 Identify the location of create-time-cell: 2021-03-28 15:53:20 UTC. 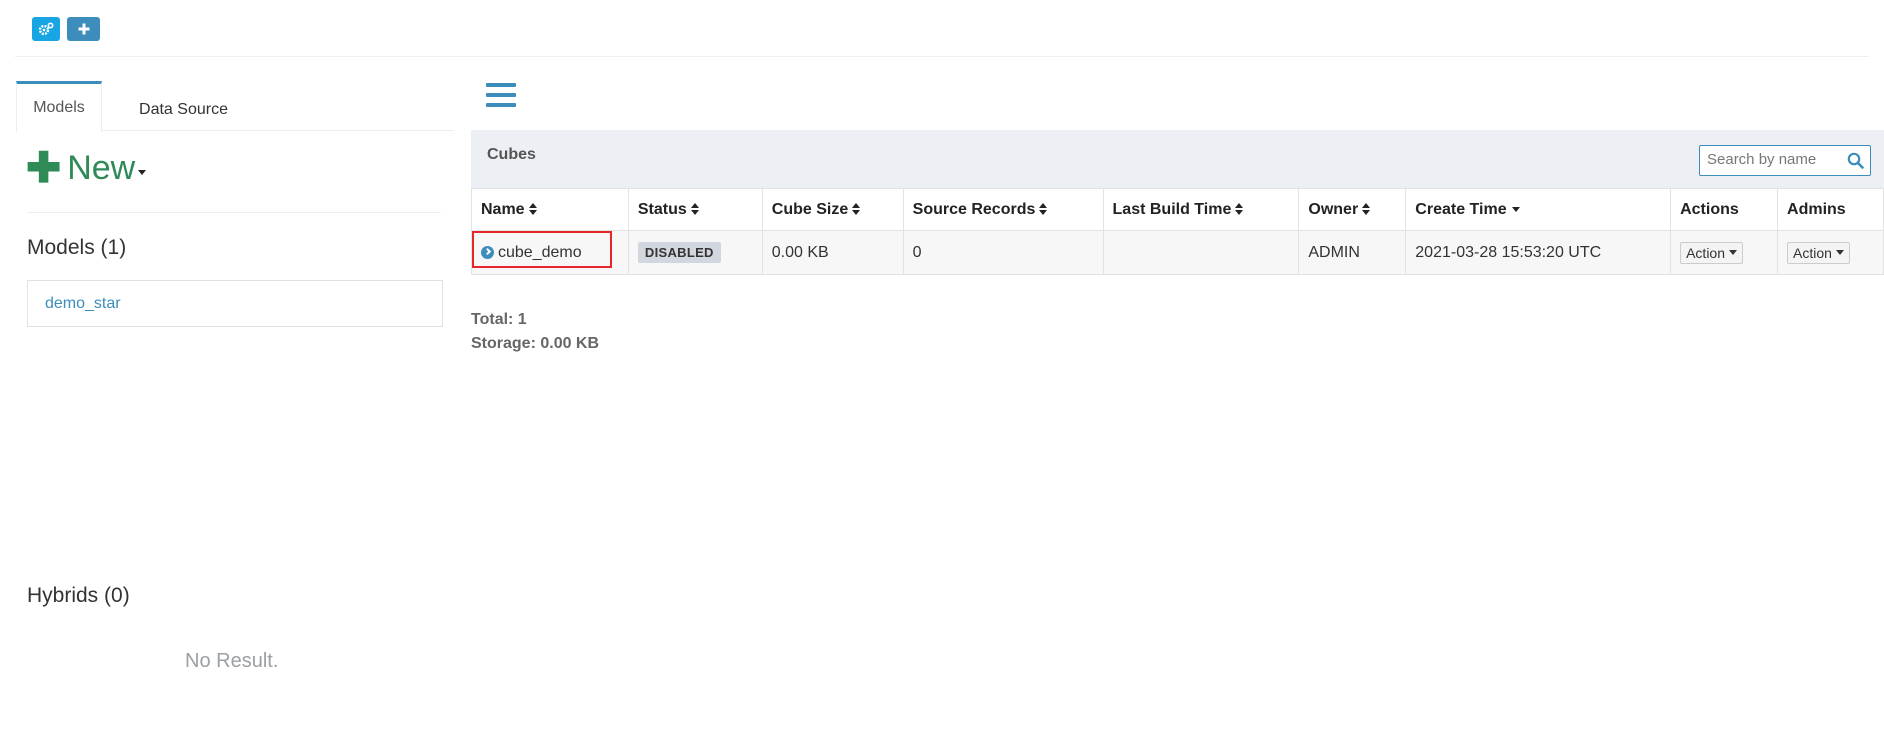
(1538, 252).